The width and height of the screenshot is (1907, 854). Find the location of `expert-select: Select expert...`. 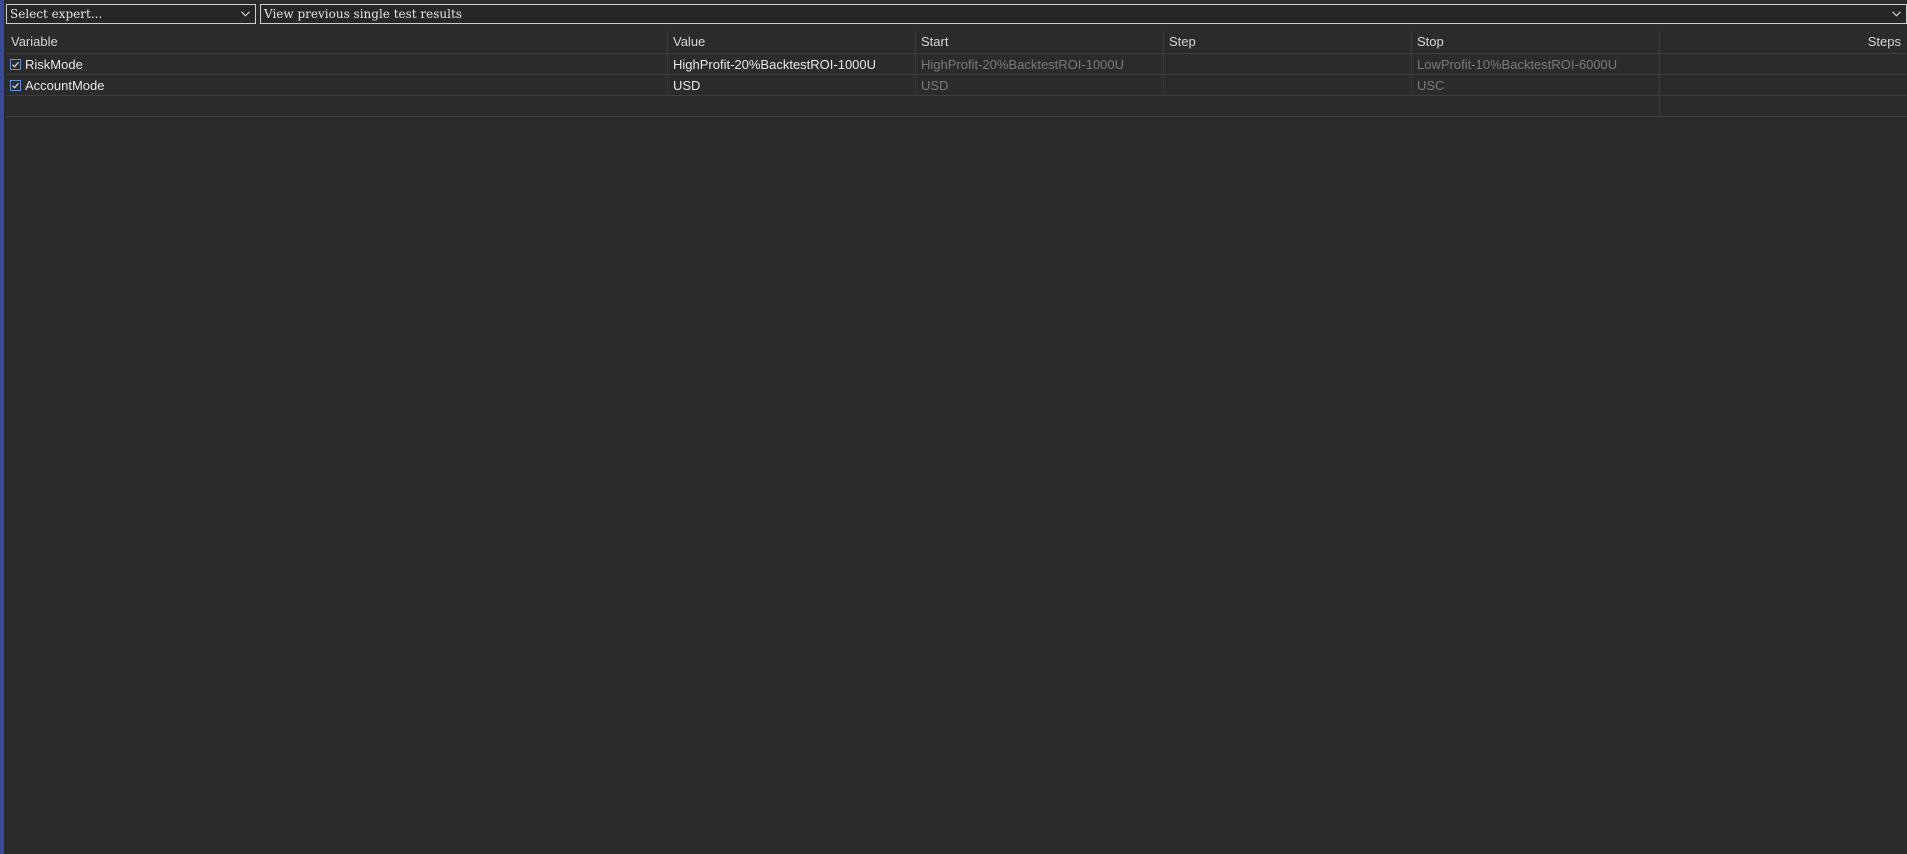

expert-select: Select expert... is located at coordinates (131, 14).